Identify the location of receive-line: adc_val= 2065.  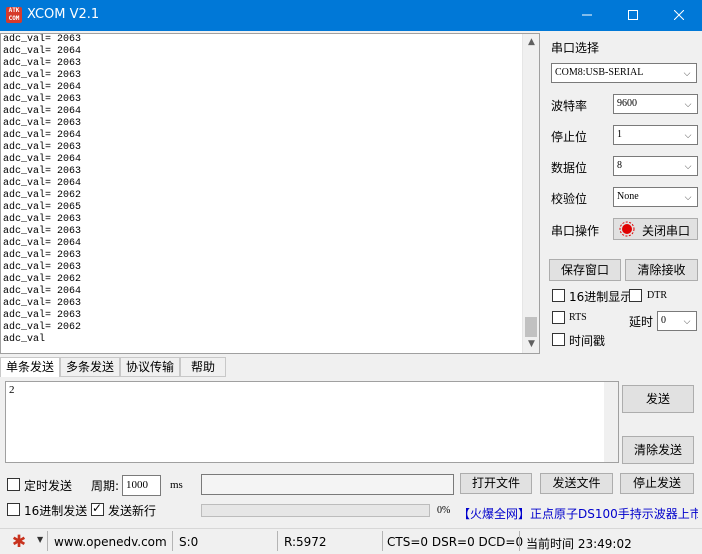
(42, 207).